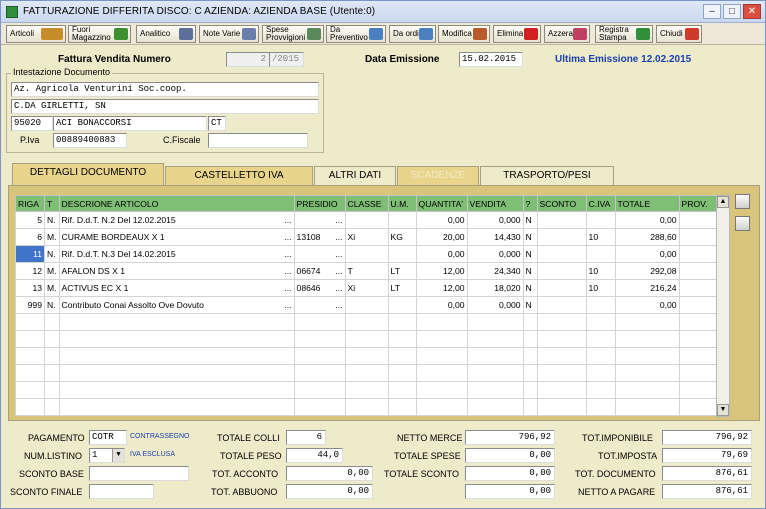 Image resolution: width=766 pixels, height=509 pixels. What do you see at coordinates (697, 203) in the screenshot?
I see `col-prov: PROV.` at bounding box center [697, 203].